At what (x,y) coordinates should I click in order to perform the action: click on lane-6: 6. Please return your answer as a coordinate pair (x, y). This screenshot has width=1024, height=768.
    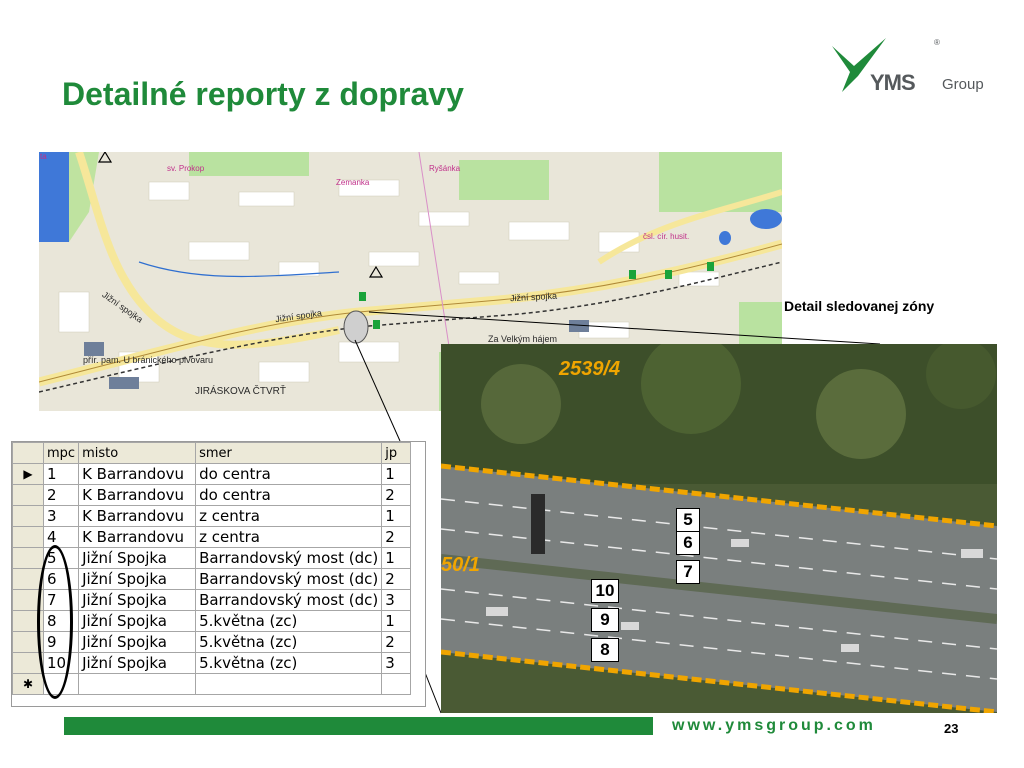
    Looking at the image, I should click on (688, 543).